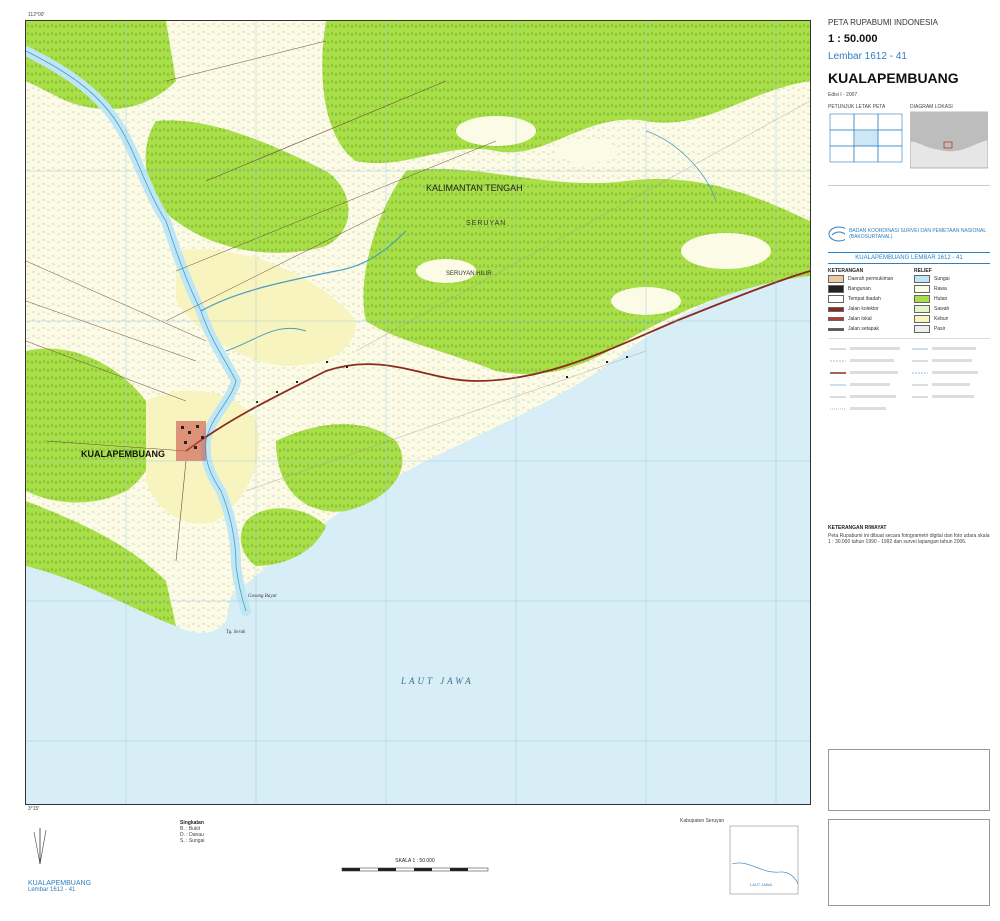 Image resolution: width=1000 pixels, height=921 pixels. I want to click on sheet-info-table, so click(909, 780).